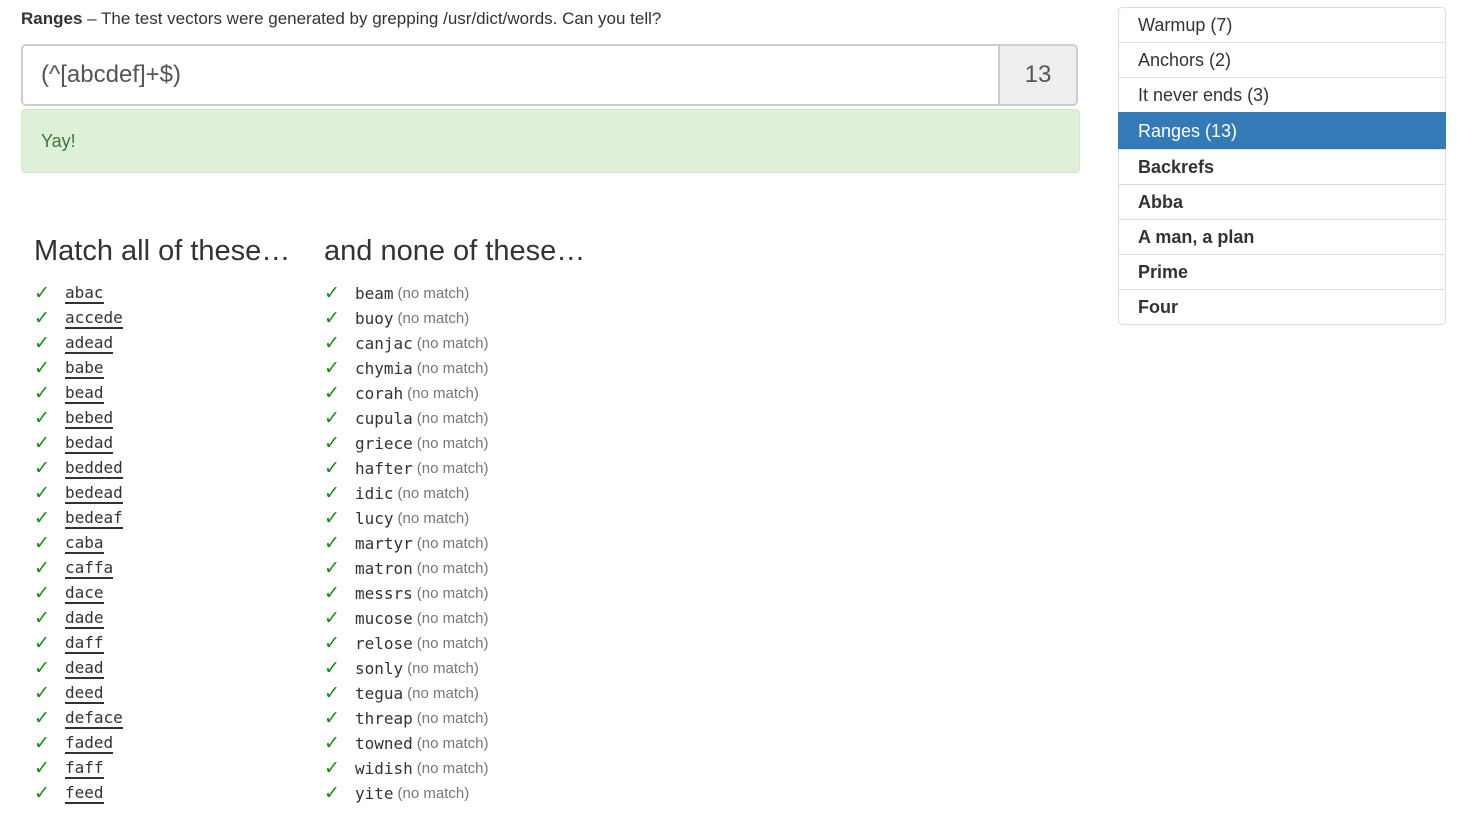 The height and width of the screenshot is (813, 1482). I want to click on nomatch-word: corah, so click(379, 393).